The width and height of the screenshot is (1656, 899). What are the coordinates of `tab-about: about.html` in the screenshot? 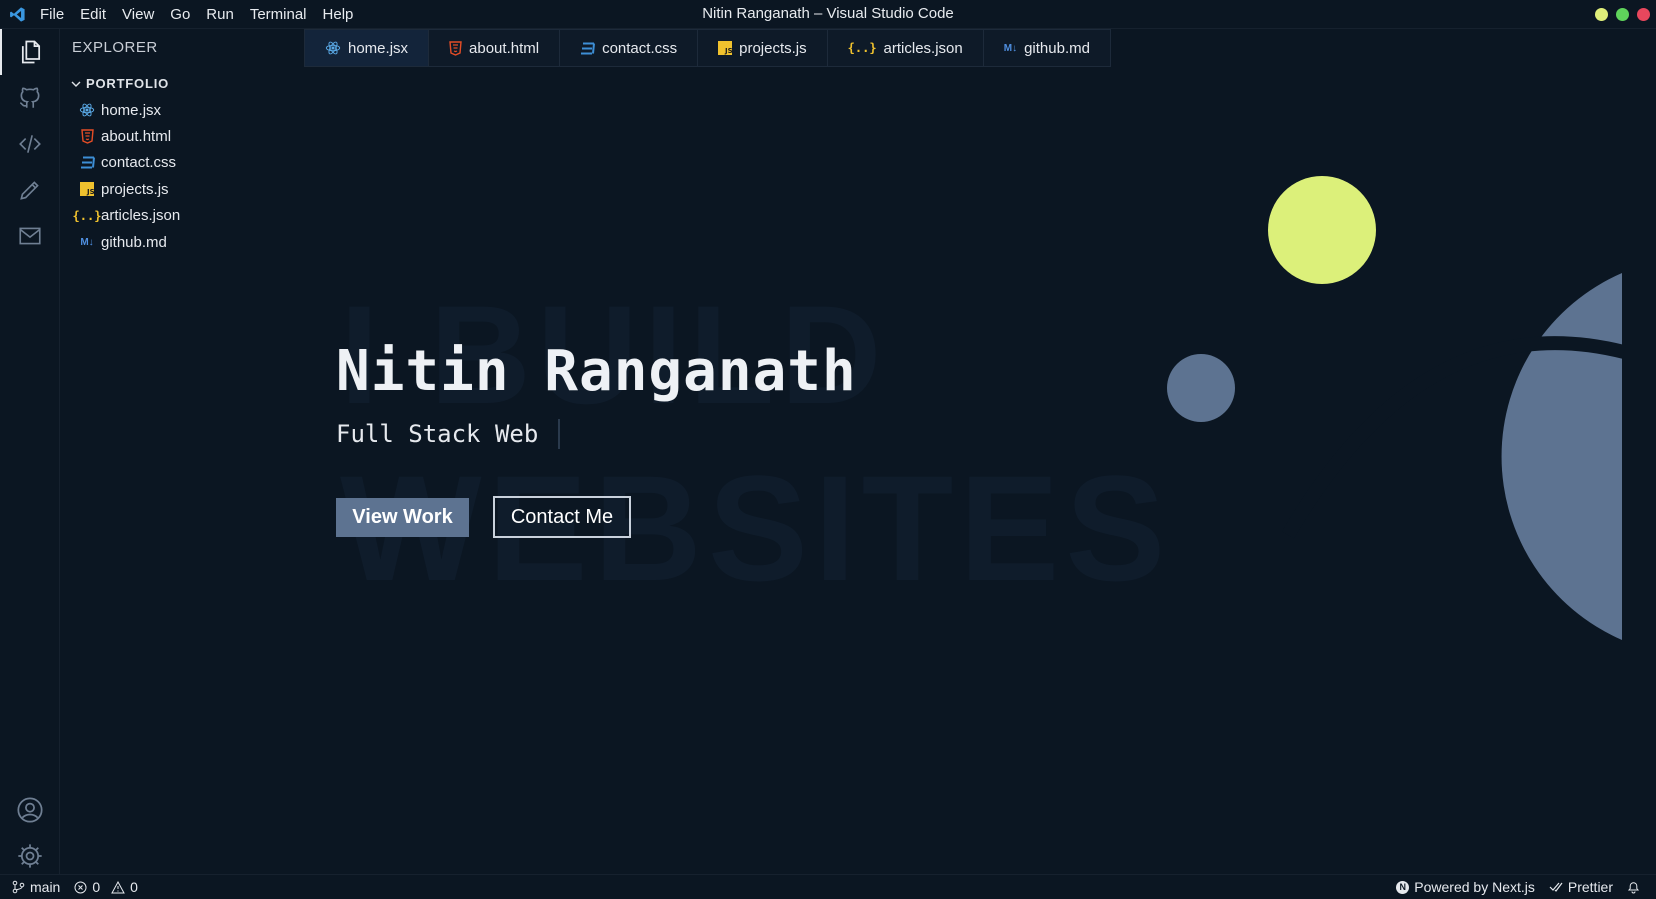 It's located at (495, 48).